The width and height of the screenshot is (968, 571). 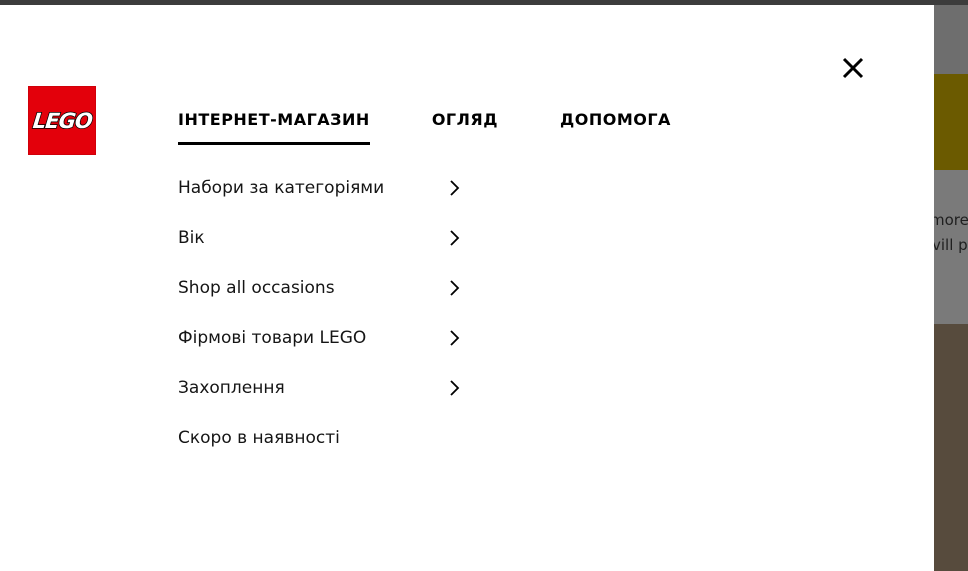 What do you see at coordinates (465, 124) in the screenshot?
I see `tab-overview: ОГЛЯД` at bounding box center [465, 124].